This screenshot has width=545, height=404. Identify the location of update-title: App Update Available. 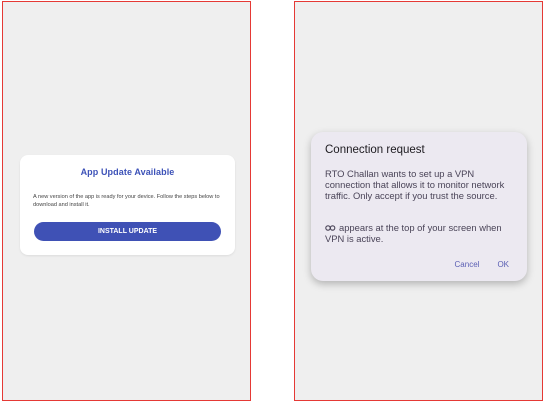
(127, 172).